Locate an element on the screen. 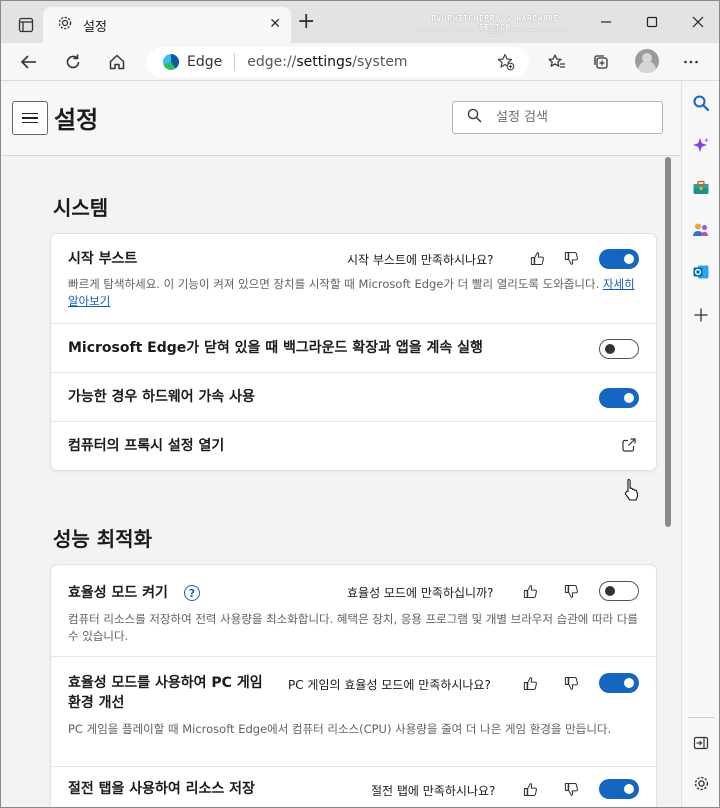 The image size is (720, 808). add-favorite-icon is located at coordinates (506, 64).